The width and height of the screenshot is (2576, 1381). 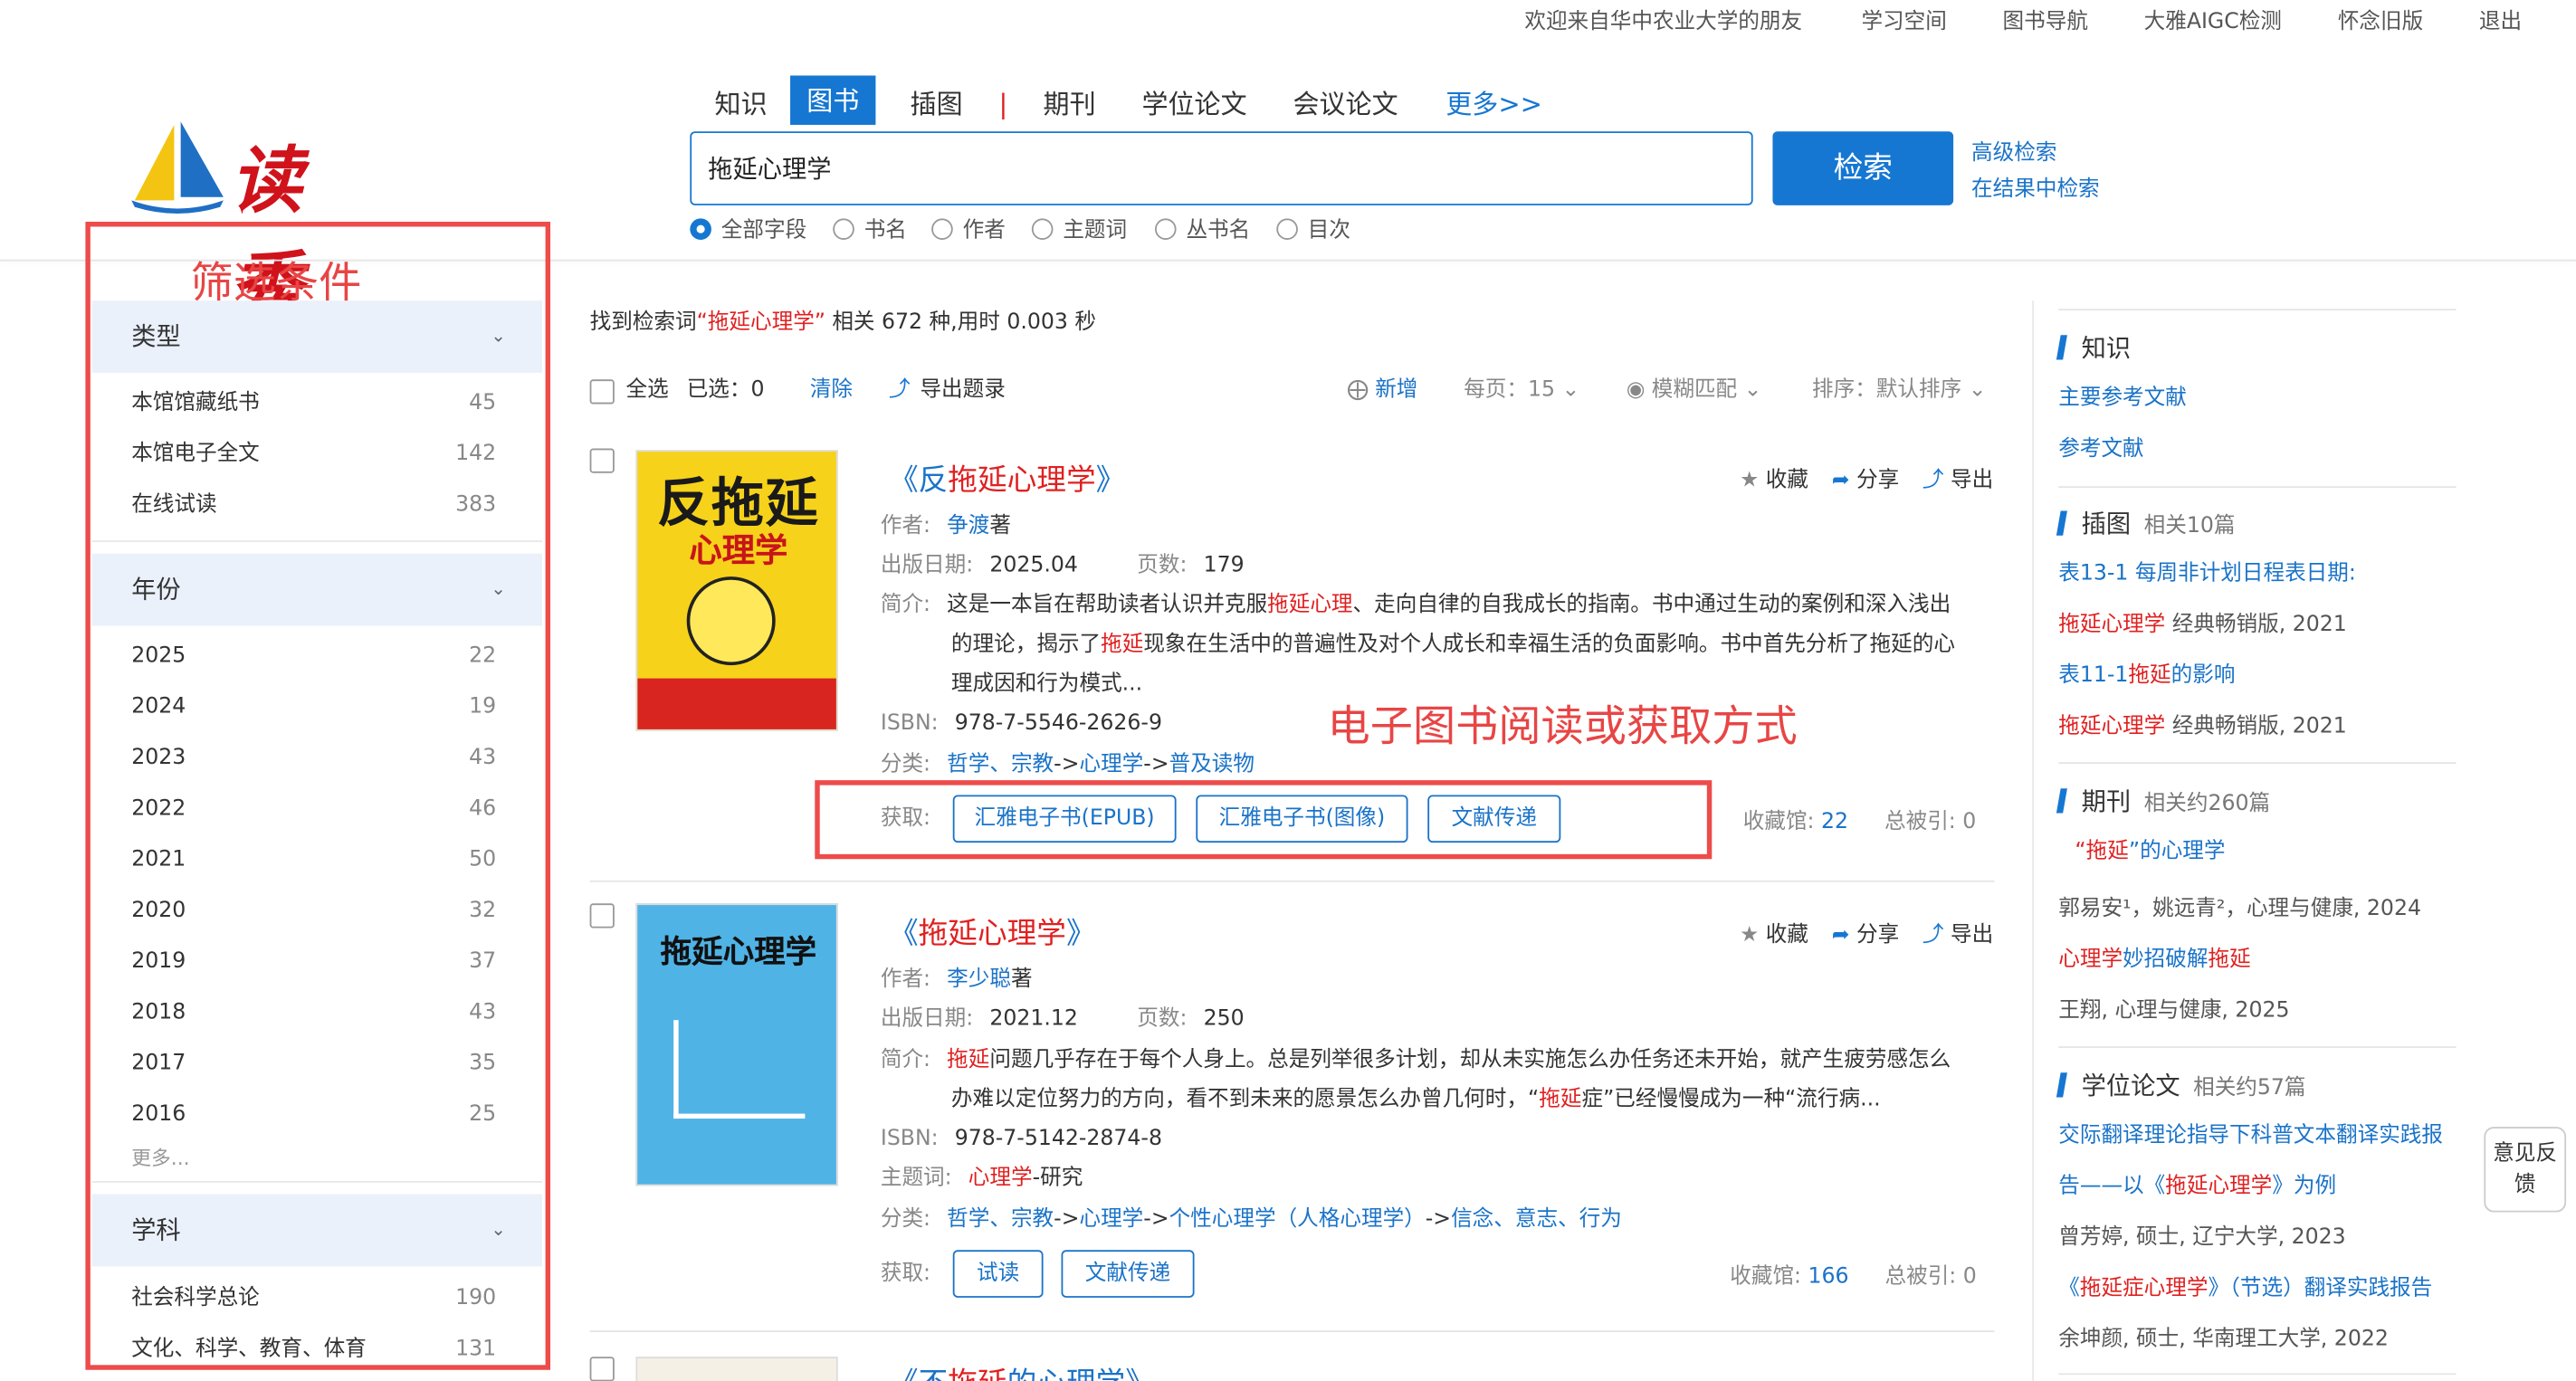 I want to click on related-theses-heading: 学位论文 相关约57篇, so click(x=2181, y=1085).